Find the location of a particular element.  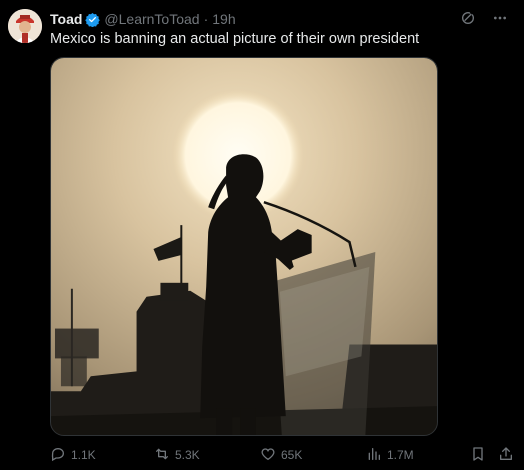

repost-count: 5.3K is located at coordinates (187, 455).